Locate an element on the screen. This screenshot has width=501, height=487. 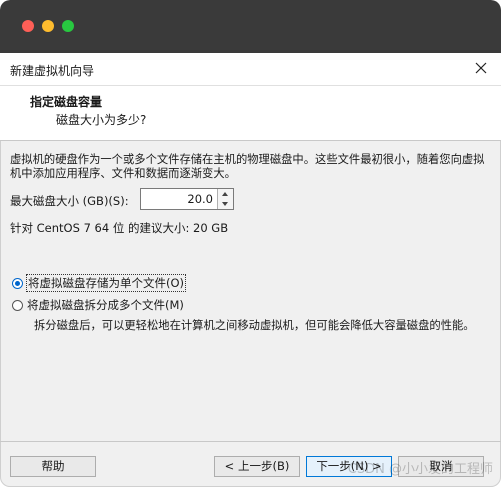
page-title: 指定磁盘容量 is located at coordinates (66, 102).